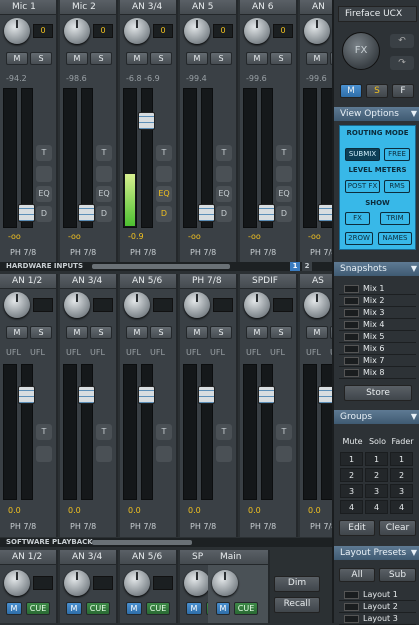 Image resolution: width=419 pixels, height=625 pixels. What do you see at coordinates (362, 154) in the screenshot?
I see `submix-button: SUBMIX` at bounding box center [362, 154].